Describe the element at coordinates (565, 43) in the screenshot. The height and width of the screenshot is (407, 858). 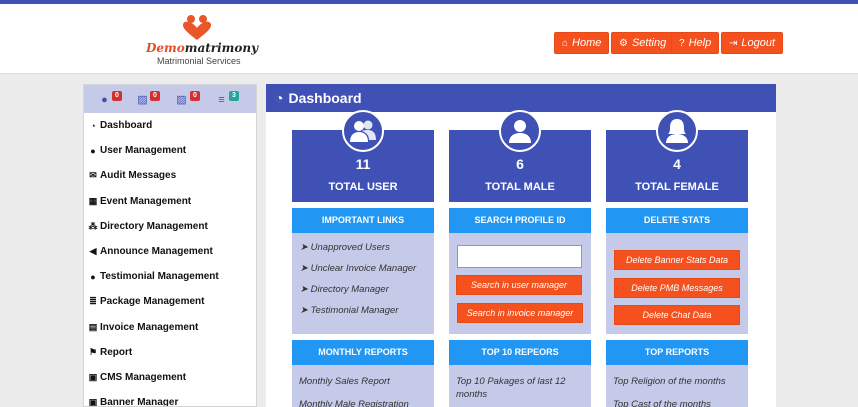
I see `home-icon: ⌂` at that location.